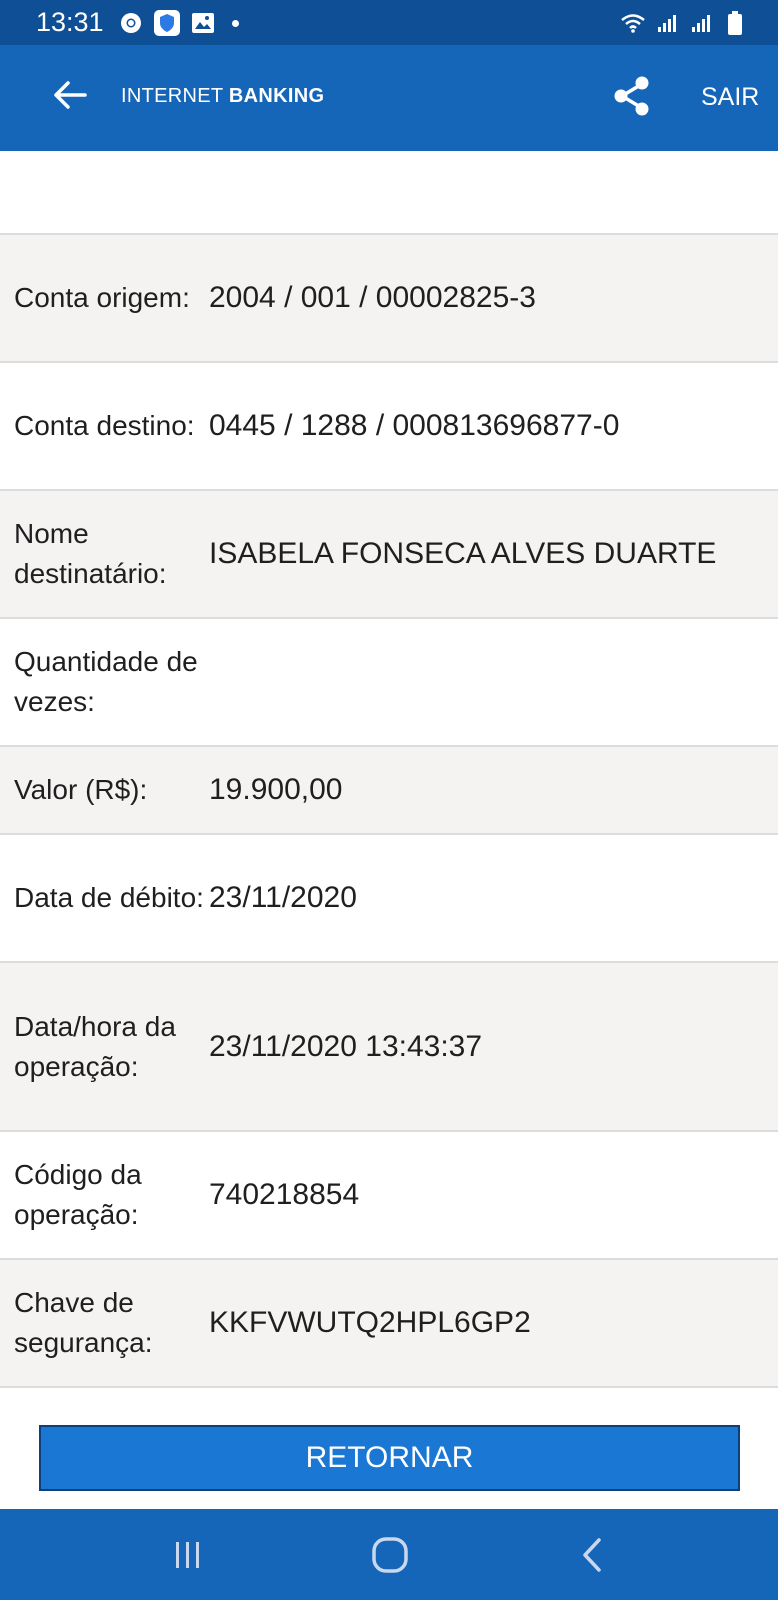 This screenshot has width=778, height=1600. What do you see at coordinates (83, 1322) in the screenshot?
I see `detail-label: Chave de segurança:` at bounding box center [83, 1322].